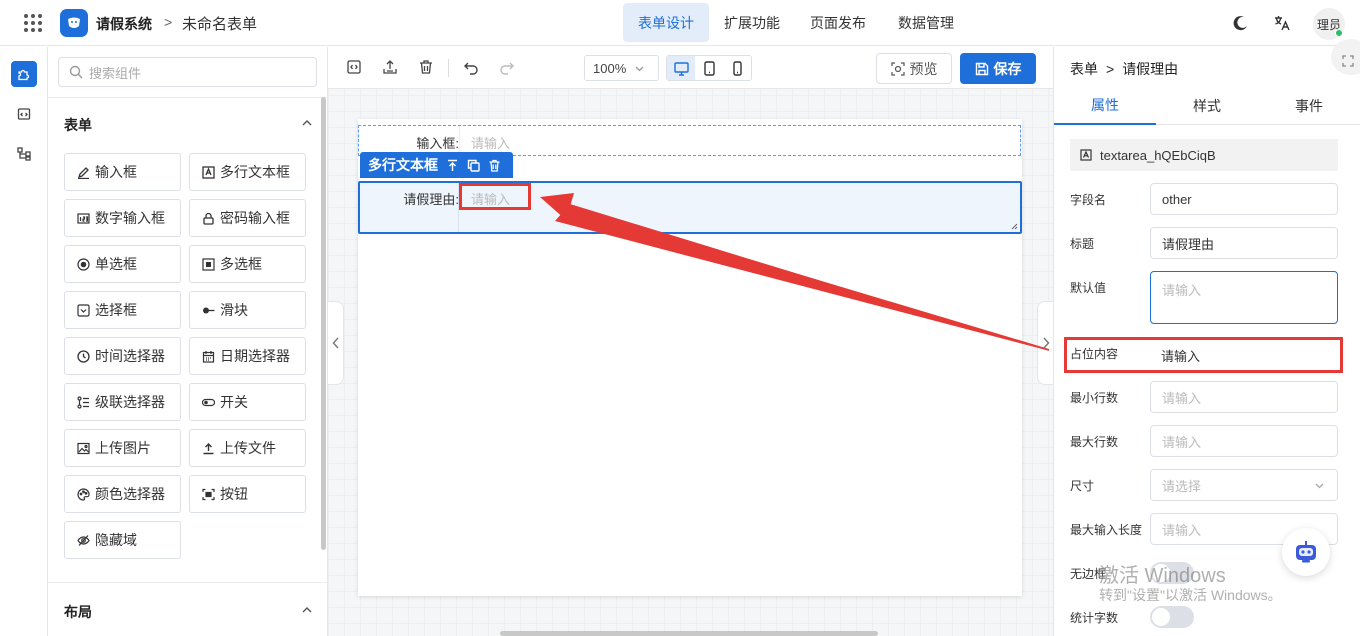  Describe the element at coordinates (795, 272) in the screenshot. I see `annotation-arrow` at that location.